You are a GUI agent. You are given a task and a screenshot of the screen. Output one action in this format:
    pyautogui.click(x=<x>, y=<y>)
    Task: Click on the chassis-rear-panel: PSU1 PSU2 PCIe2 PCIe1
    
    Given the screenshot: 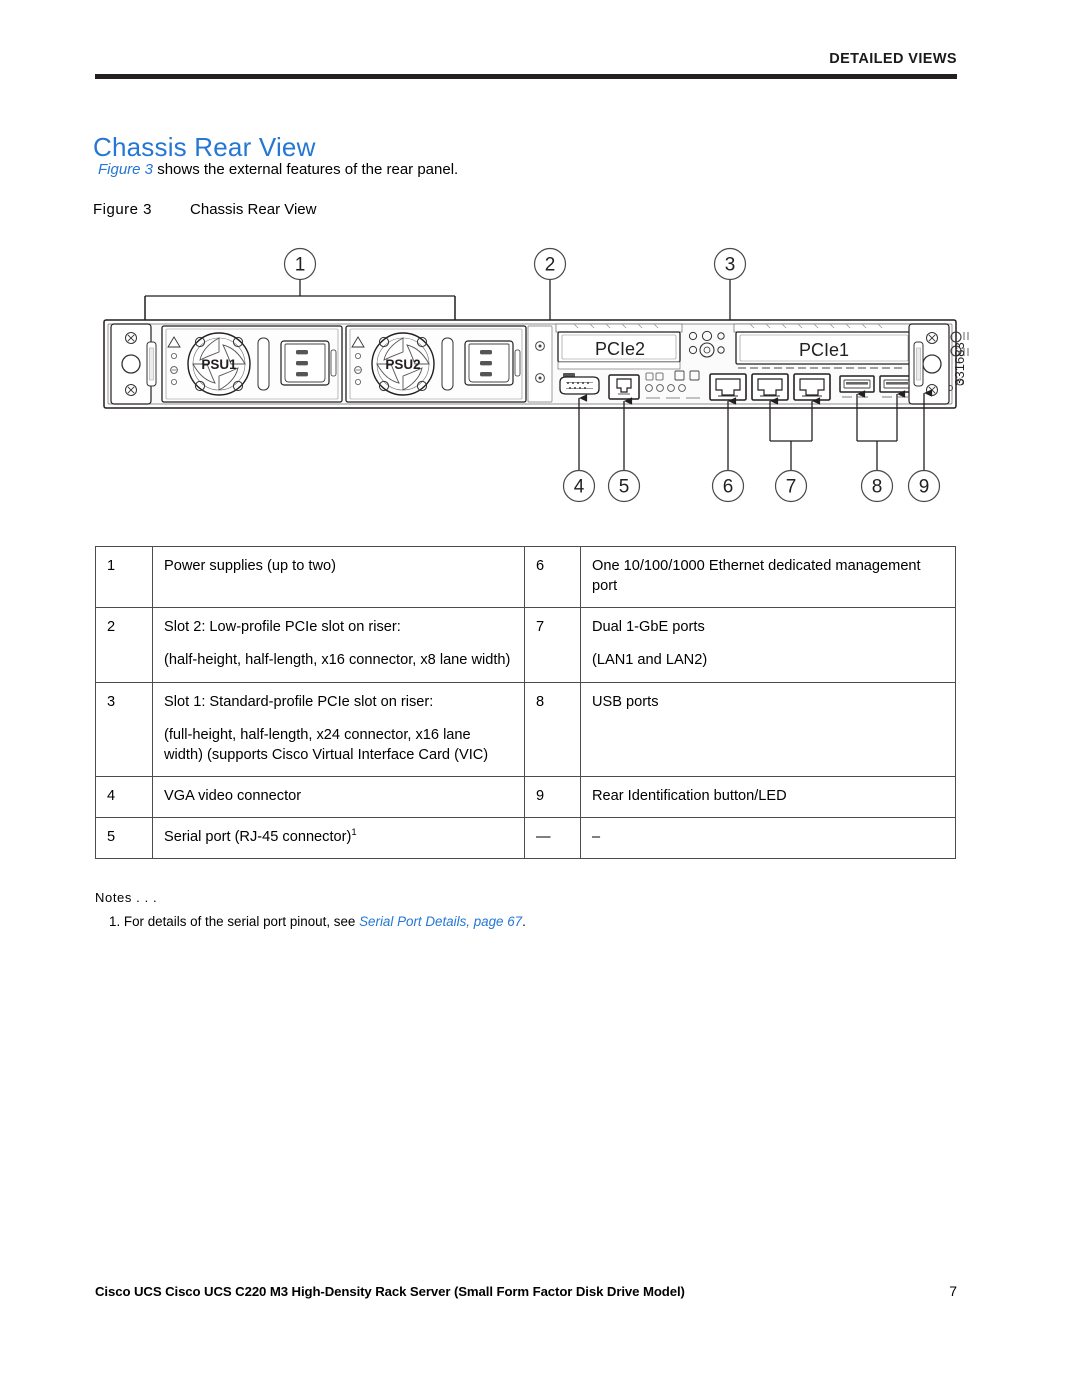 What is the action you would take?
    pyautogui.click(x=536, y=364)
    